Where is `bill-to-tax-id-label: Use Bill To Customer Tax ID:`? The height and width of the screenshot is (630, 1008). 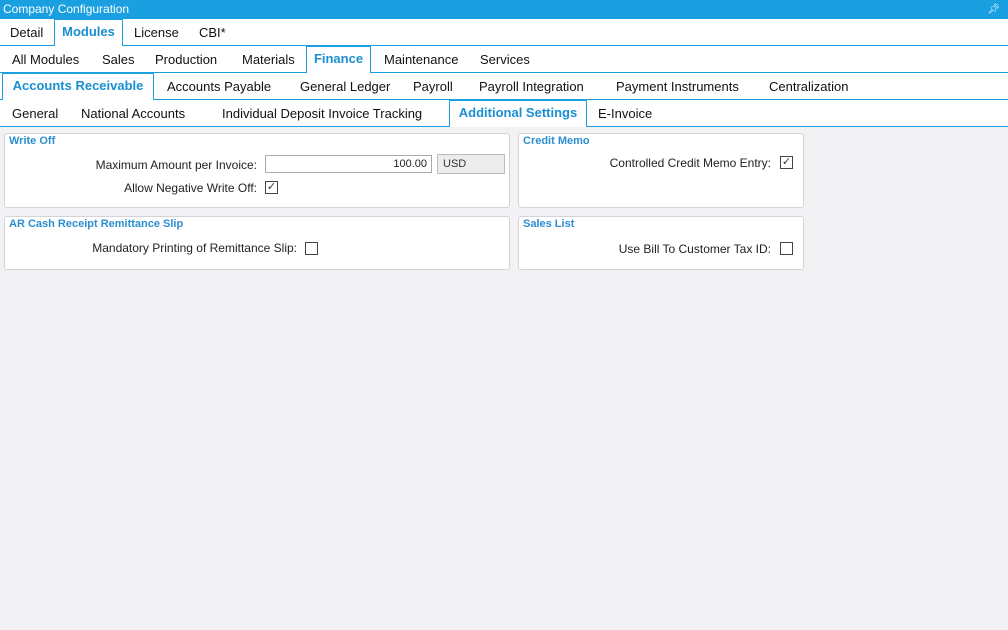
bill-to-tax-id-label: Use Bill To Customer Tax ID: is located at coordinates (694, 249).